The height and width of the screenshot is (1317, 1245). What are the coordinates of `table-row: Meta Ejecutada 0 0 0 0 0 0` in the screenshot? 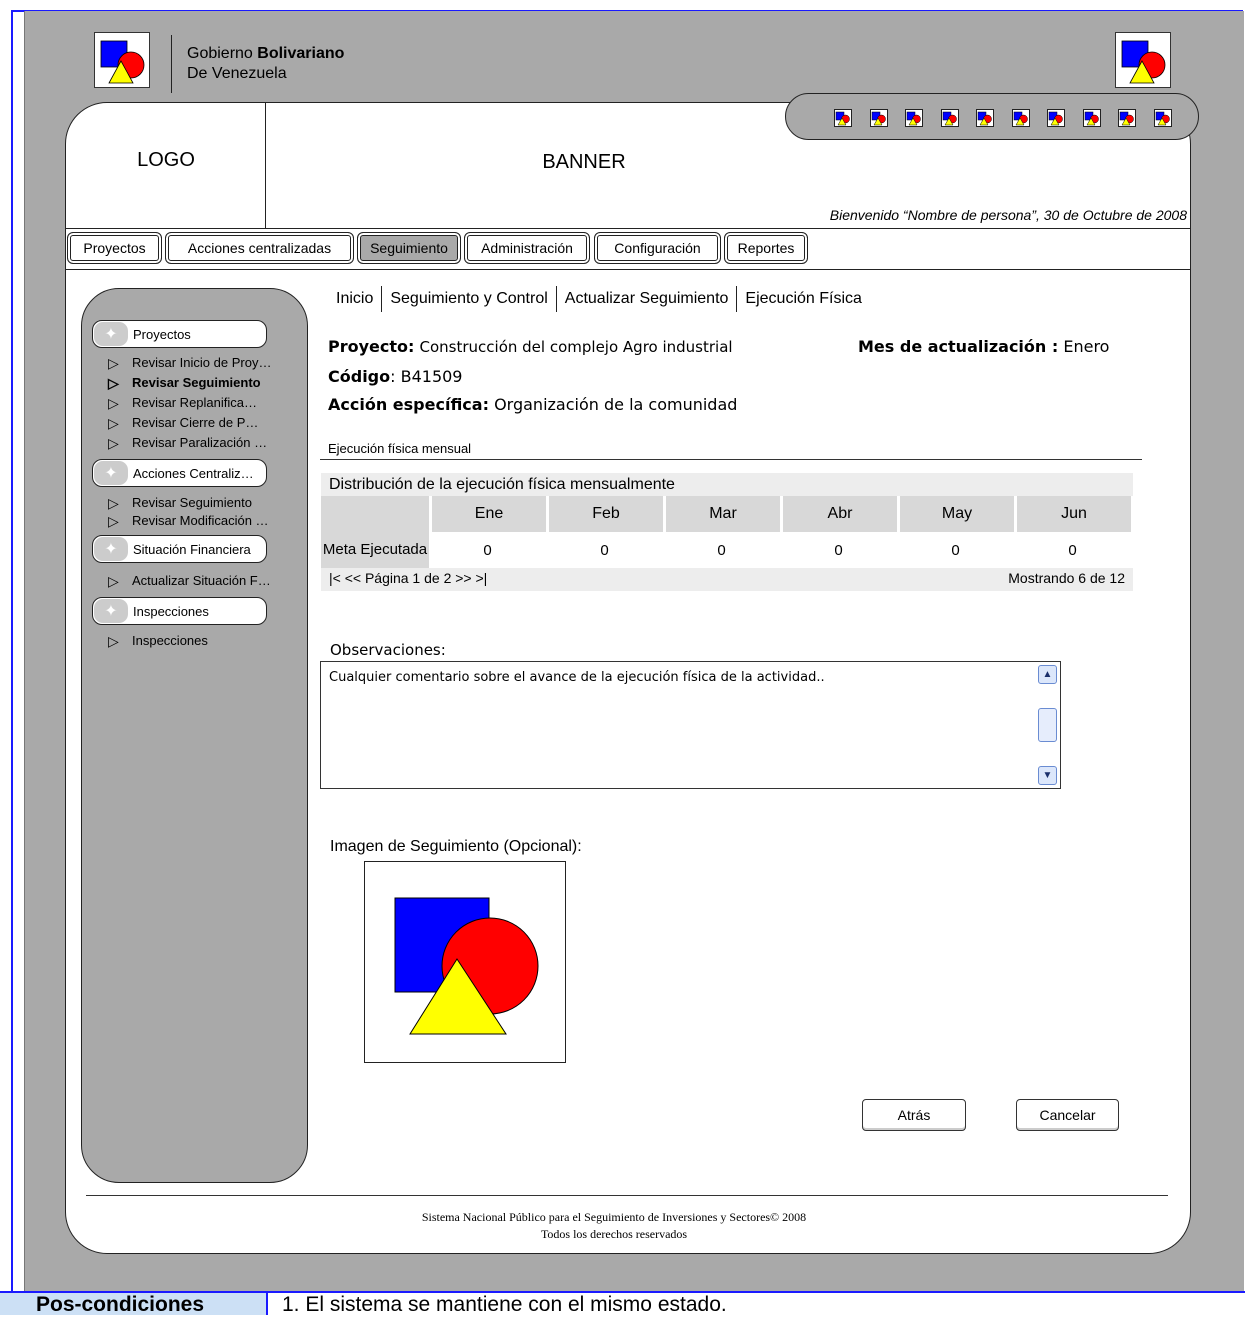 It's located at (727, 550).